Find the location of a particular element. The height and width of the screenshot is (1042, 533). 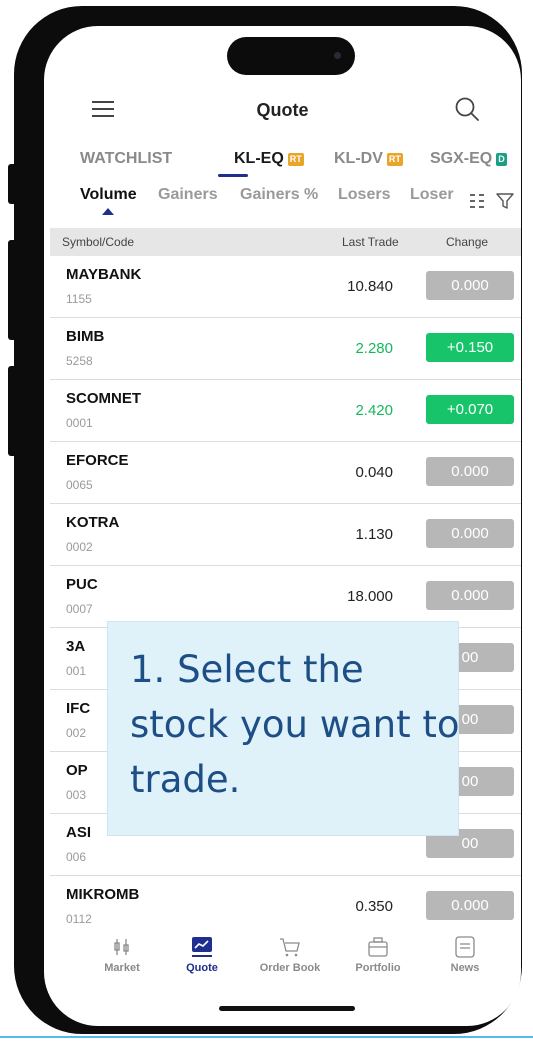

tab-label: KL-EQ is located at coordinates (259, 158).